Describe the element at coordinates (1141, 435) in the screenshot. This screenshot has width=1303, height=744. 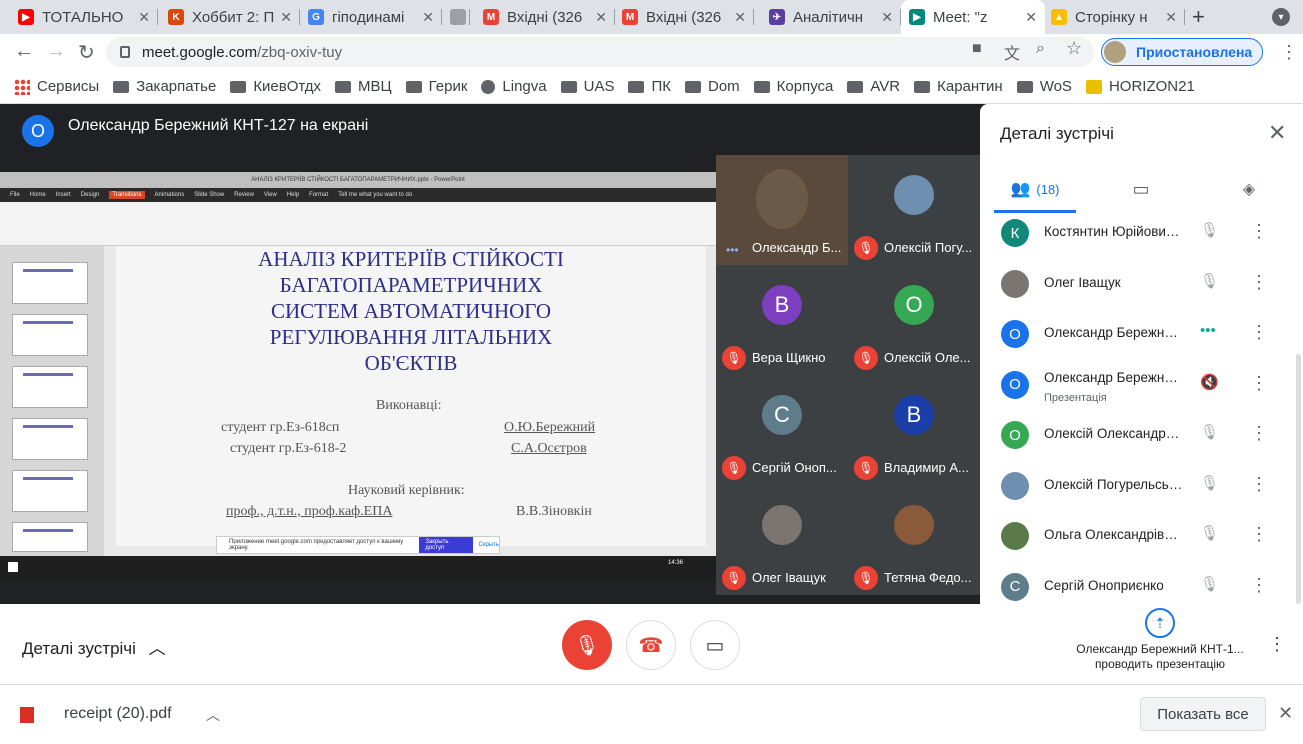
I see `list-item: О Олексій Олександров... 🎙 ⋮` at that location.